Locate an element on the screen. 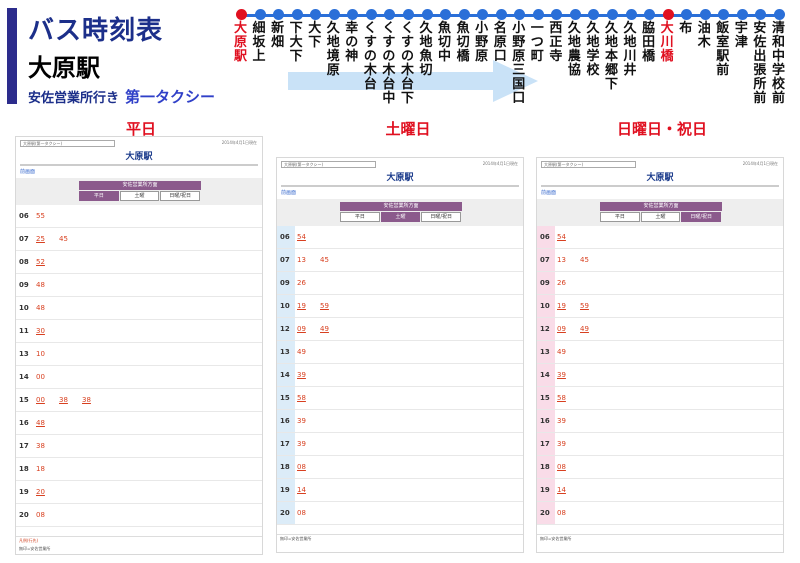 This screenshot has height=563, width=800. hour-label: 06 is located at coordinates (285, 237).